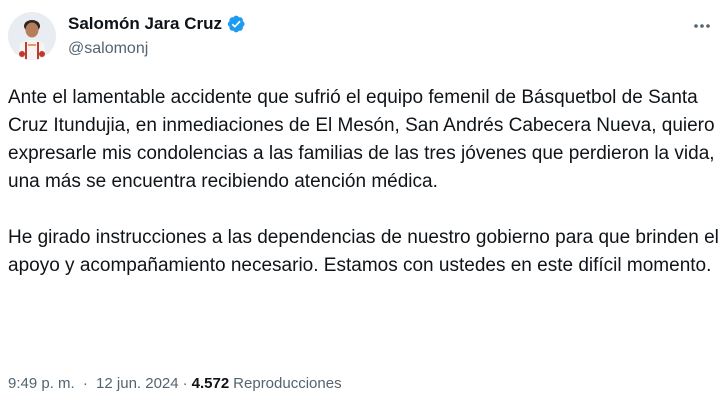  I want to click on display-name: Salomón Jara Cruz, so click(145, 24).